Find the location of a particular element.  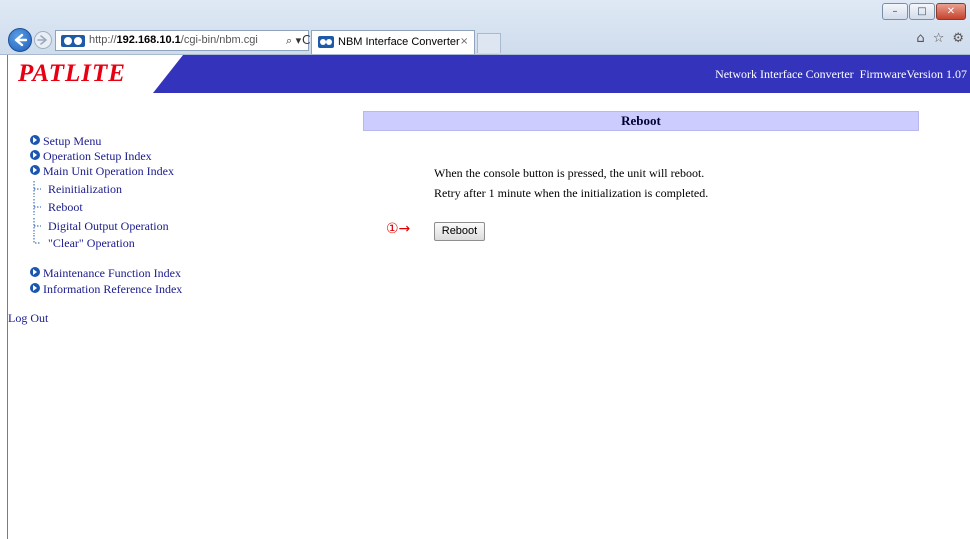

menu-label: Reboot is located at coordinates (65, 207).